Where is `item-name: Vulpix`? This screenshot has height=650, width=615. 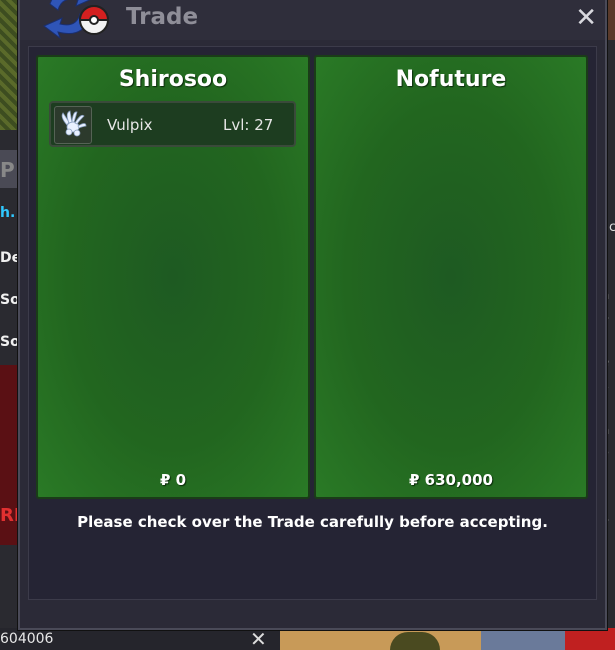 item-name: Vulpix is located at coordinates (130, 125).